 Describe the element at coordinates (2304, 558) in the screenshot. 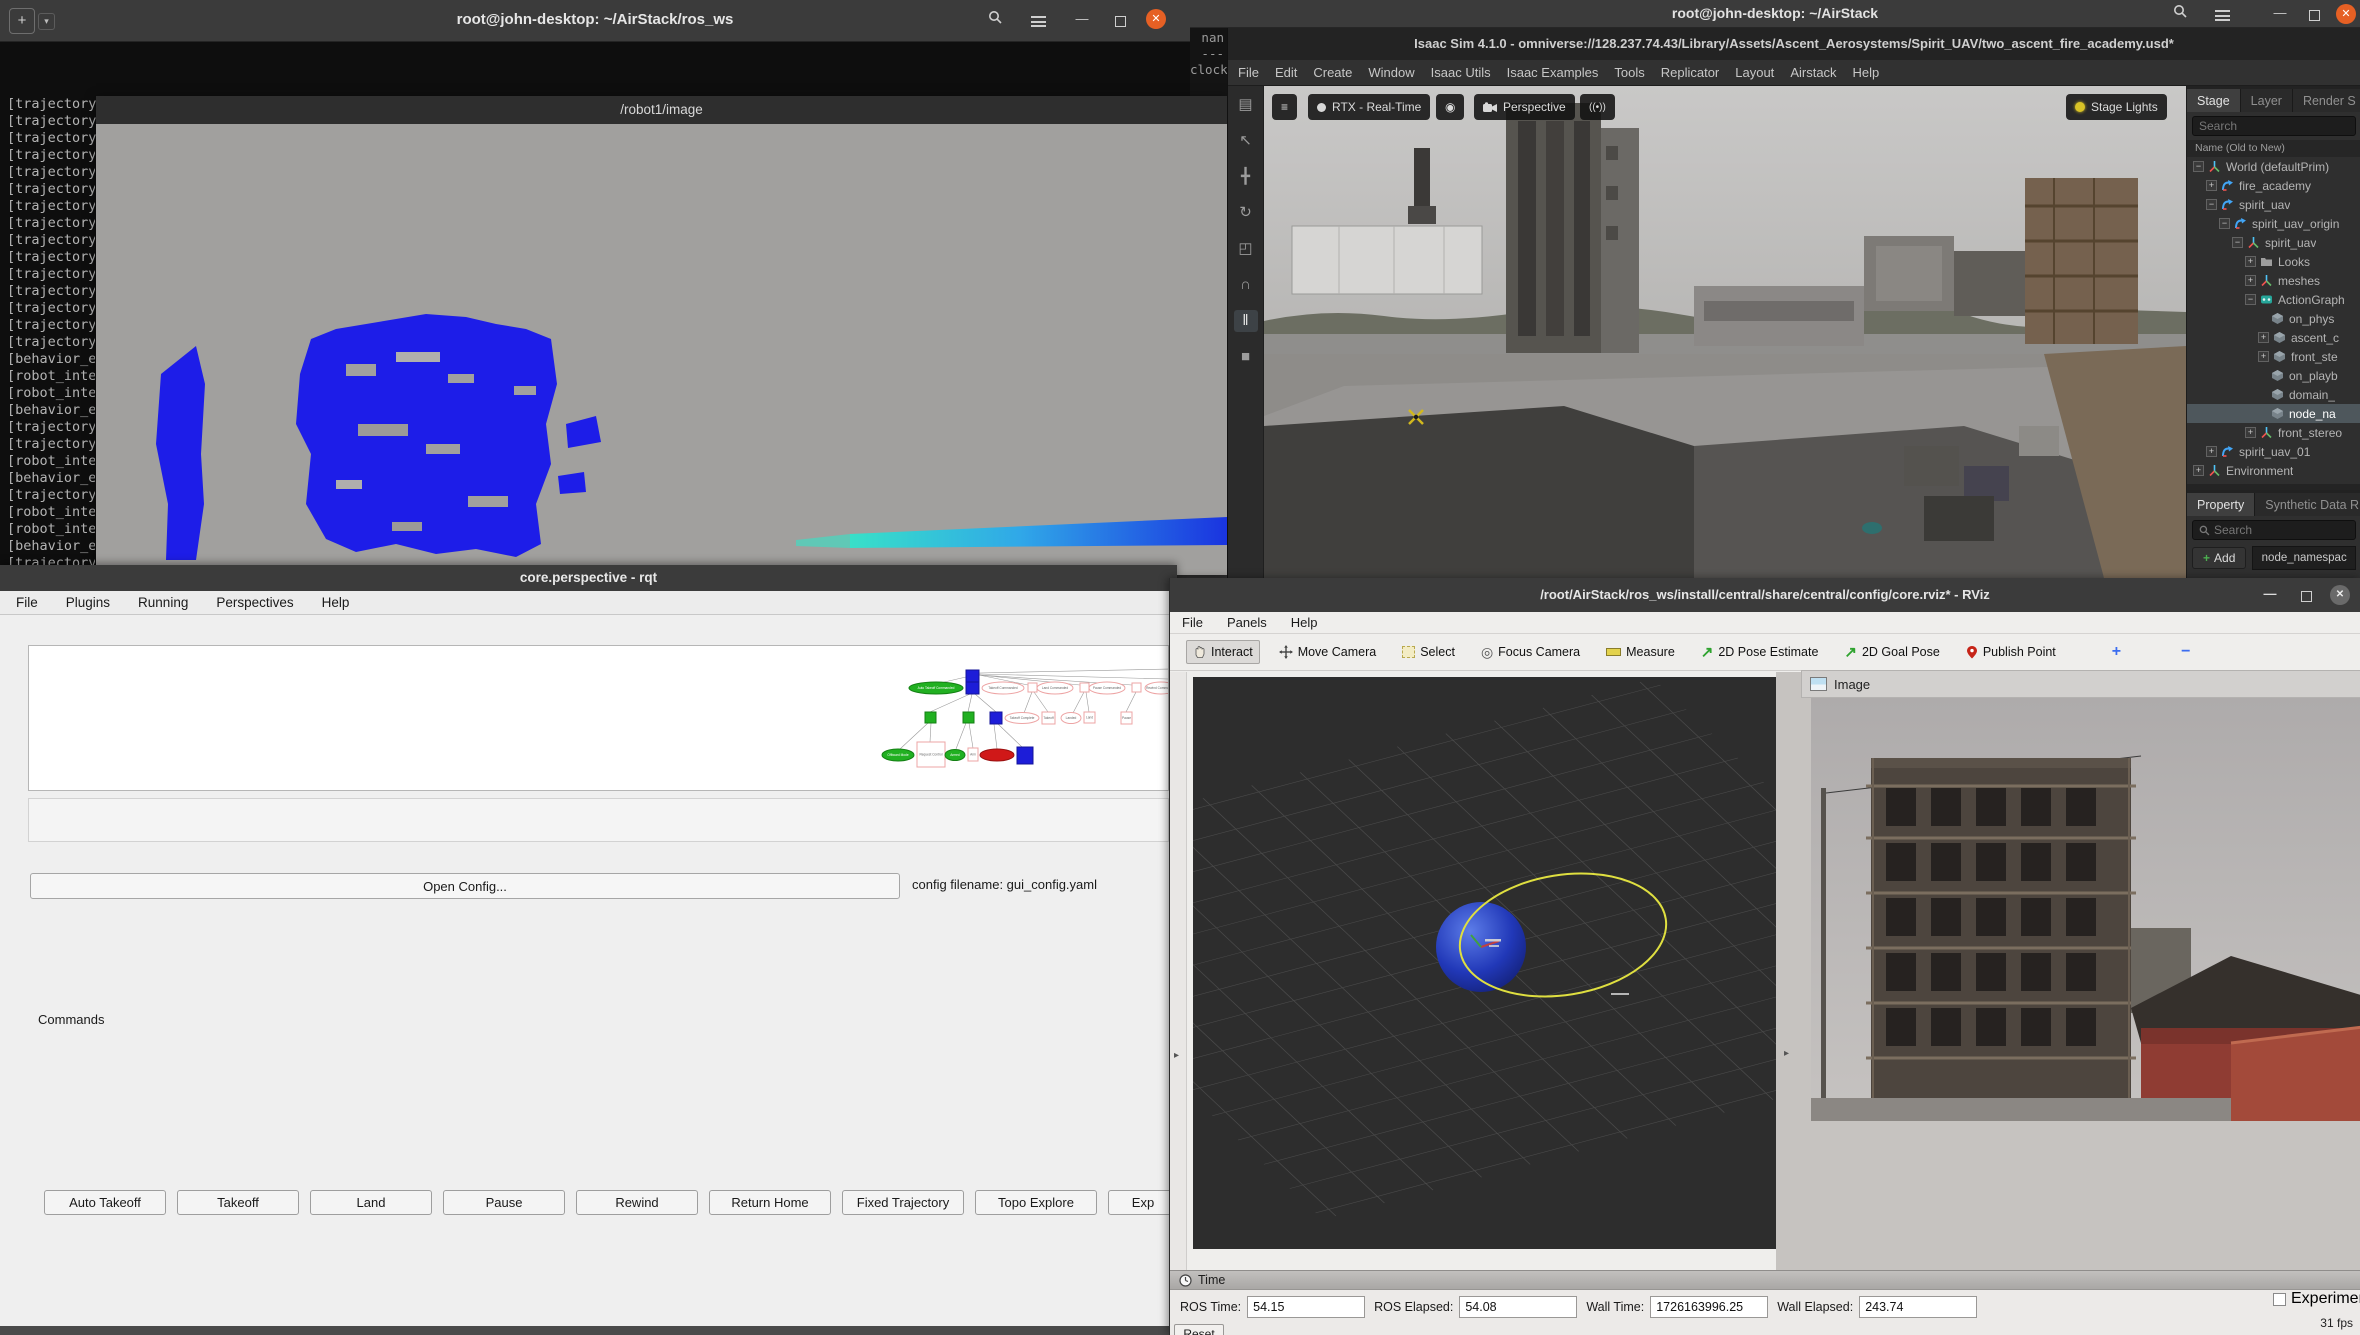

I see `property-name-field: node_namespac` at that location.